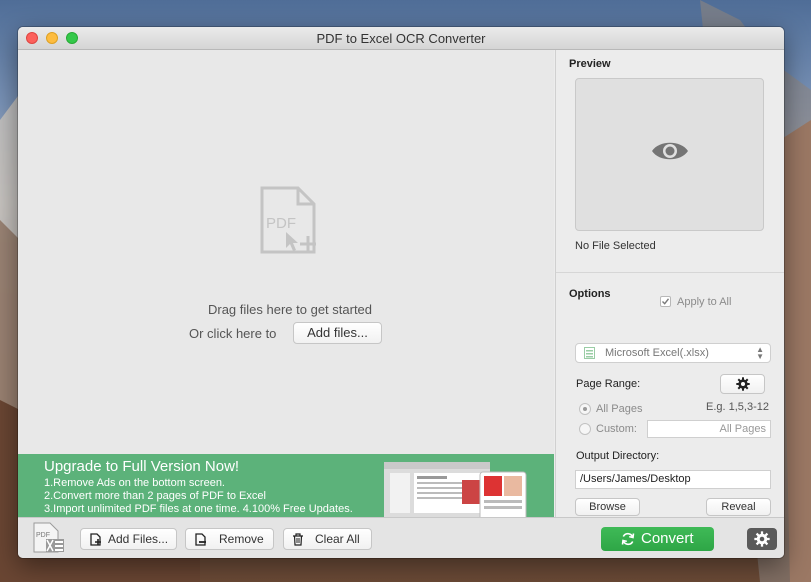 The height and width of the screenshot is (582, 811). I want to click on preview-status-text: No File Selected, so click(615, 246).